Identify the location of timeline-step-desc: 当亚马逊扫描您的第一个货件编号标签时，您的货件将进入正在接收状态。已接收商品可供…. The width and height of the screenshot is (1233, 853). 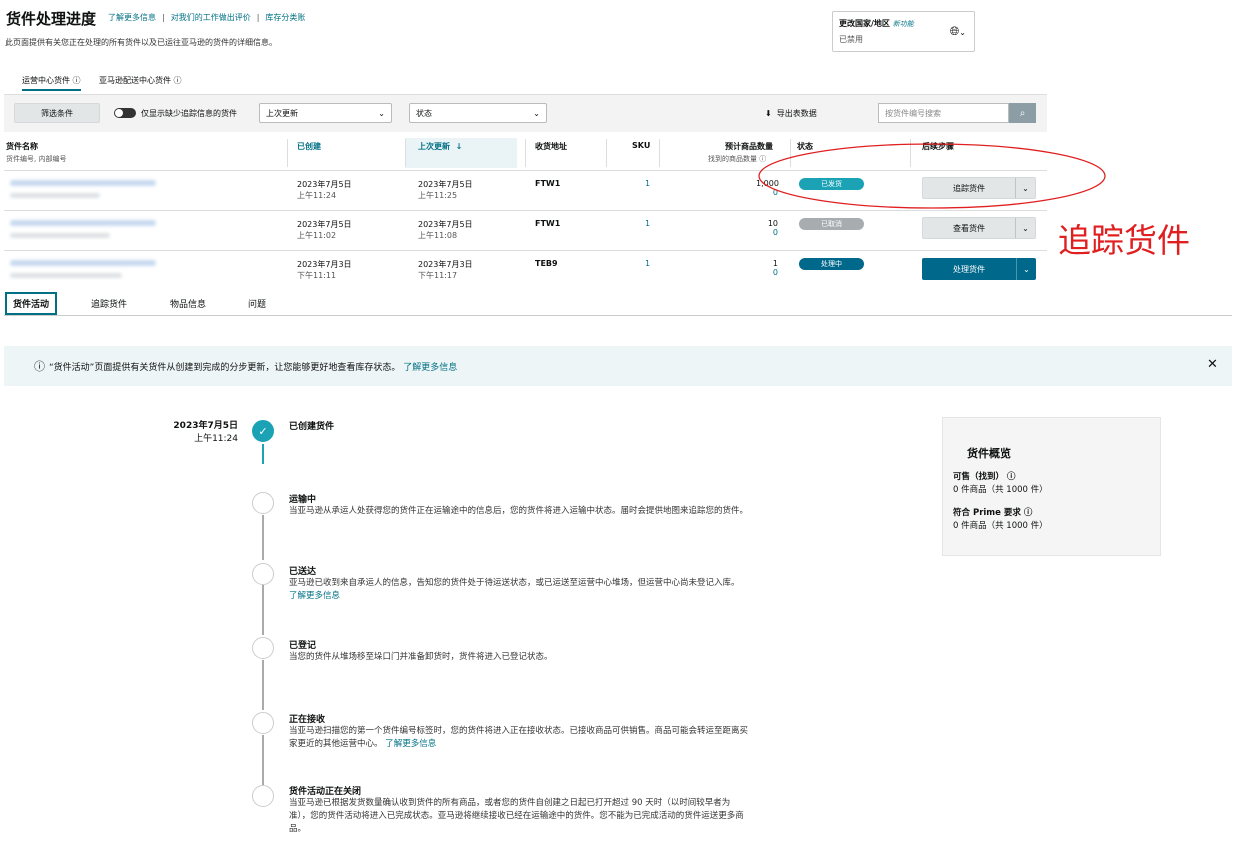
(519, 738).